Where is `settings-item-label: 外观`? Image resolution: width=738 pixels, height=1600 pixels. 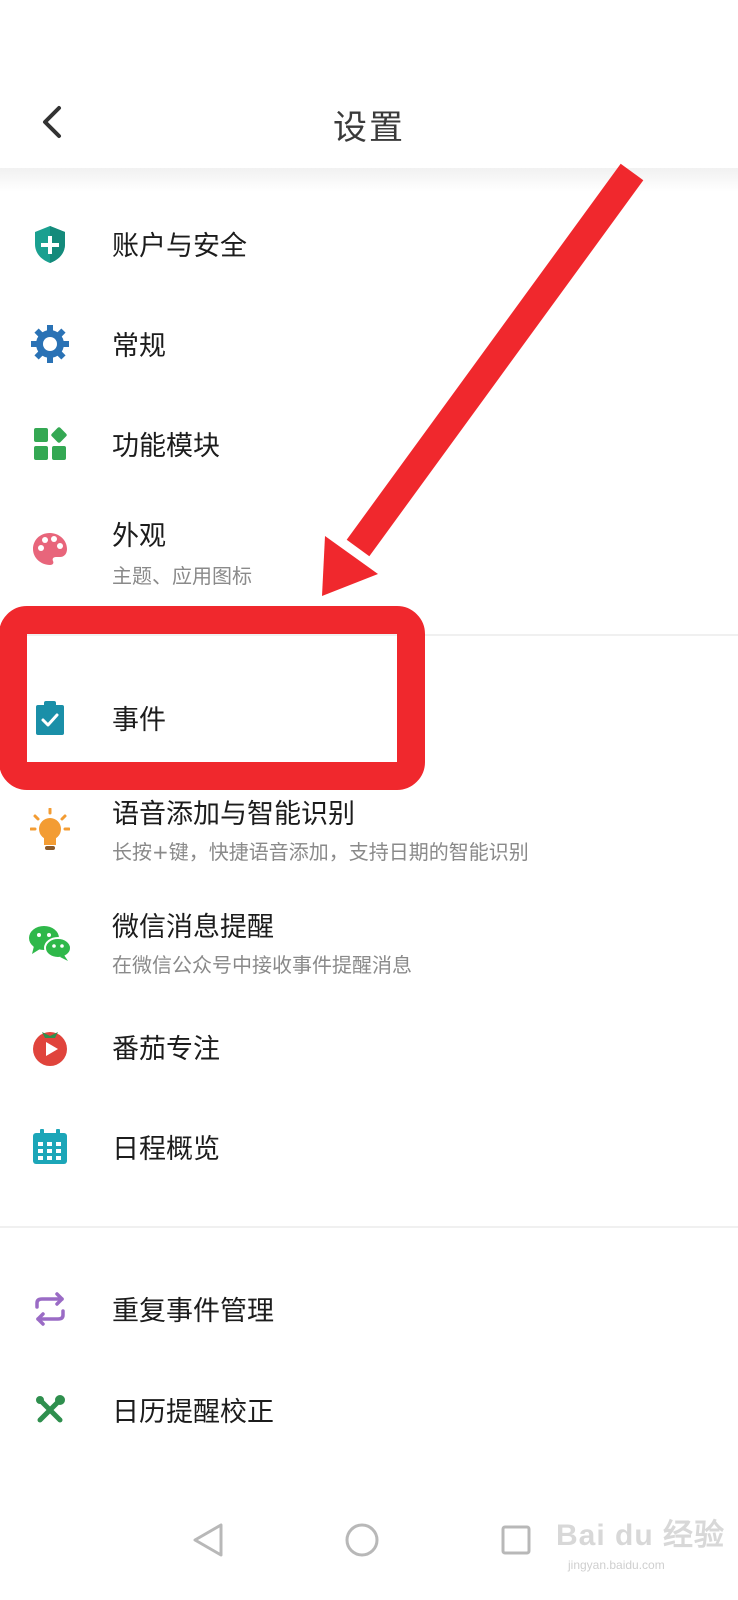 settings-item-label: 外观 is located at coordinates (139, 536).